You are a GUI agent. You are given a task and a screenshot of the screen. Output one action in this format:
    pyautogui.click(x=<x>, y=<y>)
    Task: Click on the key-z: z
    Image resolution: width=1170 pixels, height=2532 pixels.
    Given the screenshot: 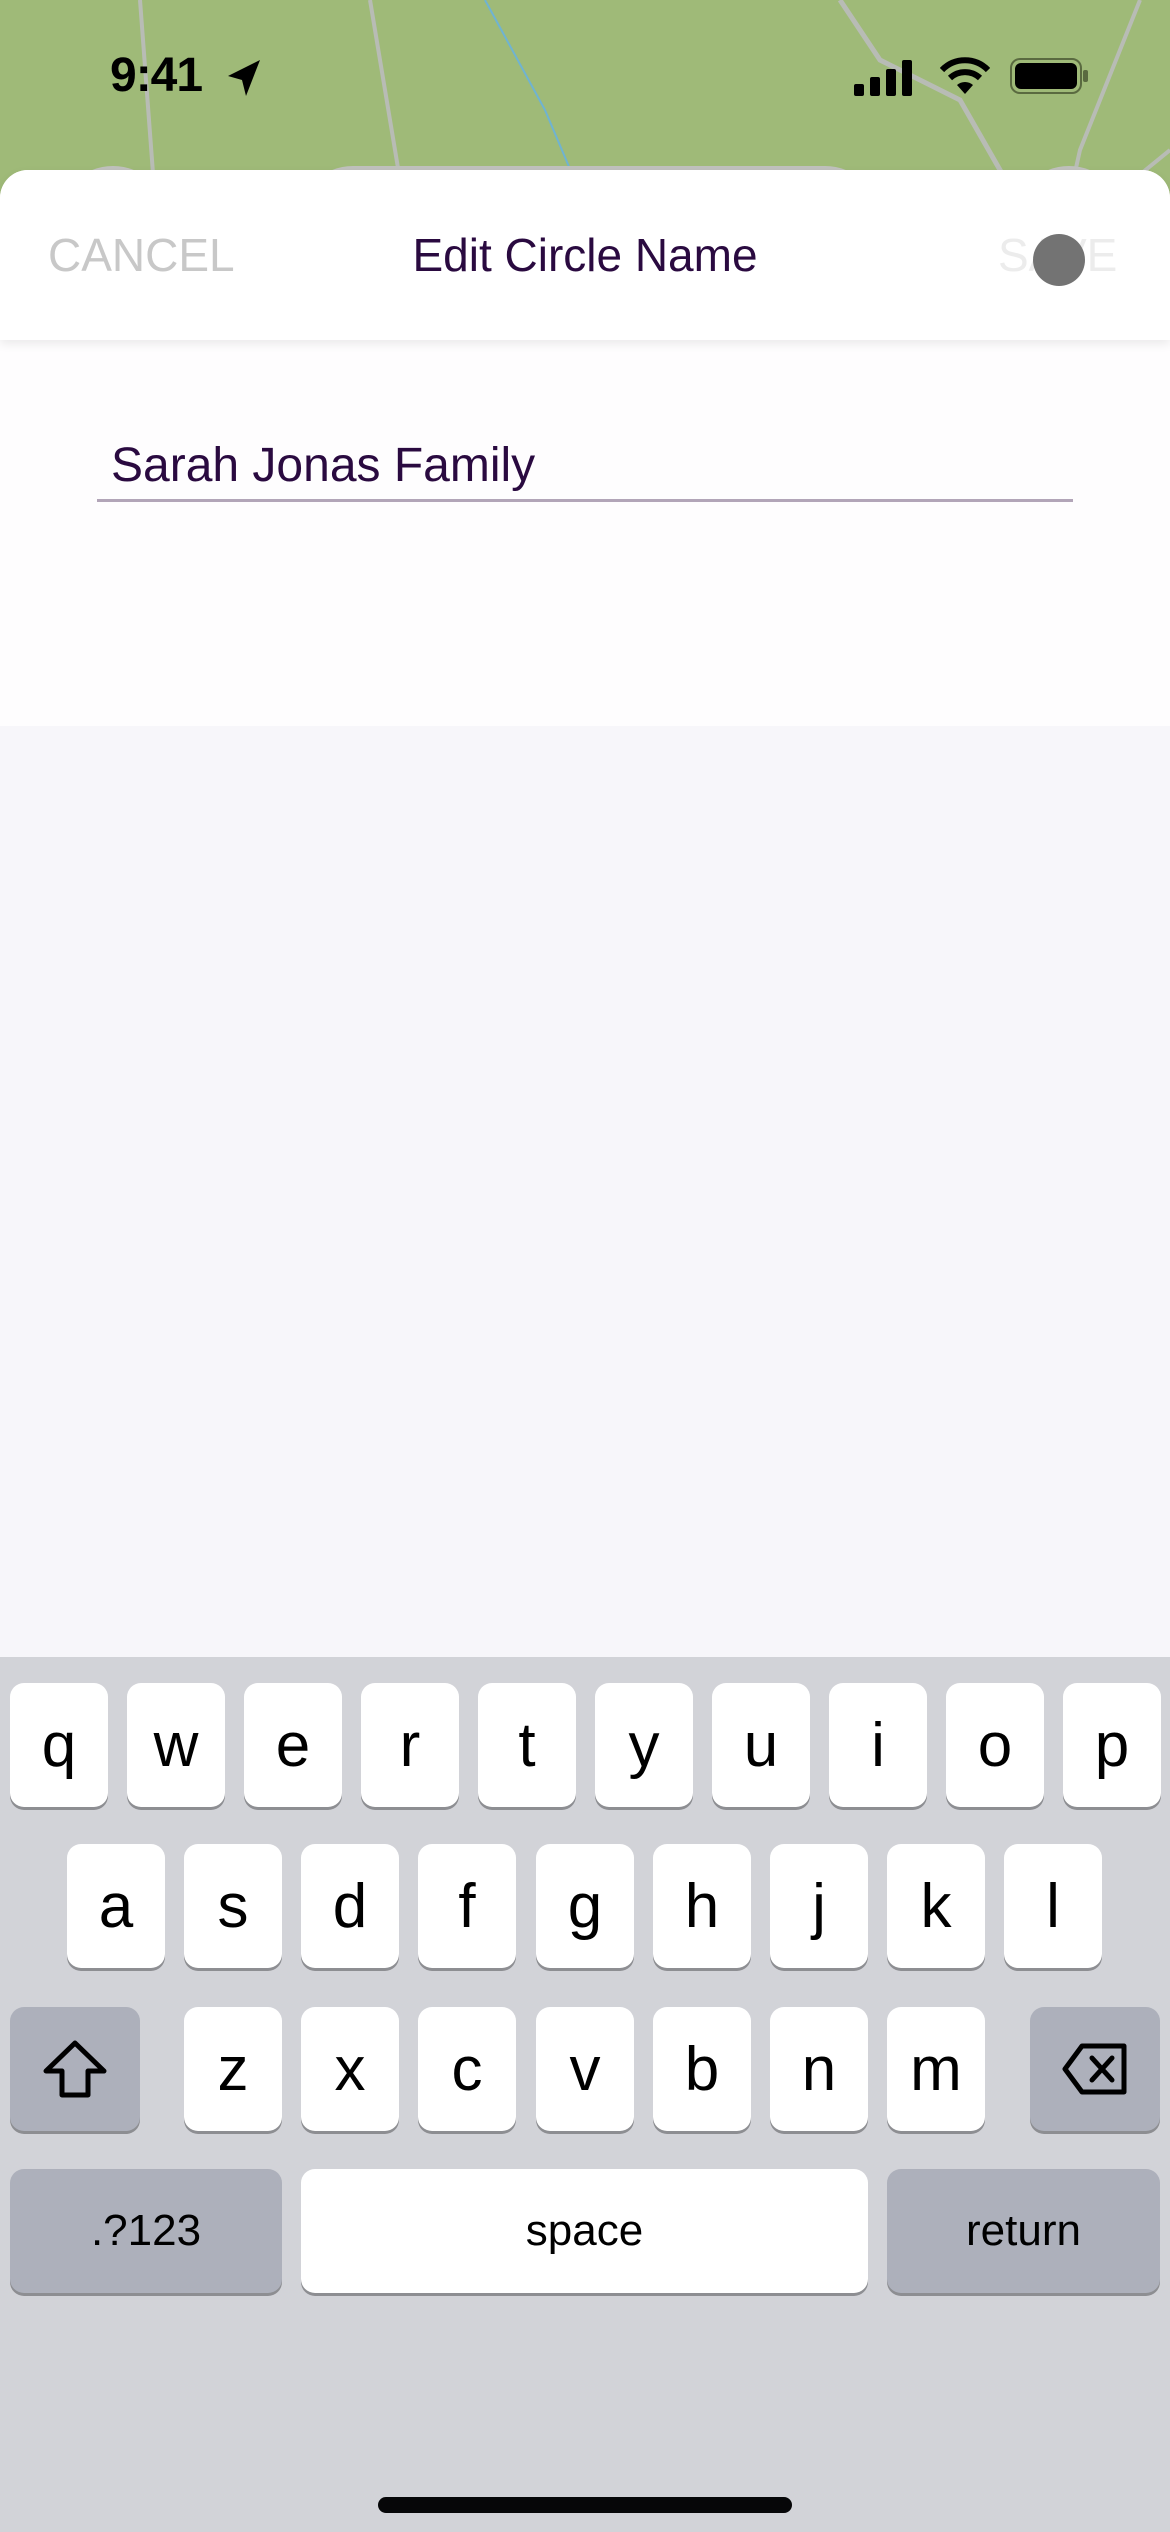 What is the action you would take?
    pyautogui.click(x=233, y=2069)
    